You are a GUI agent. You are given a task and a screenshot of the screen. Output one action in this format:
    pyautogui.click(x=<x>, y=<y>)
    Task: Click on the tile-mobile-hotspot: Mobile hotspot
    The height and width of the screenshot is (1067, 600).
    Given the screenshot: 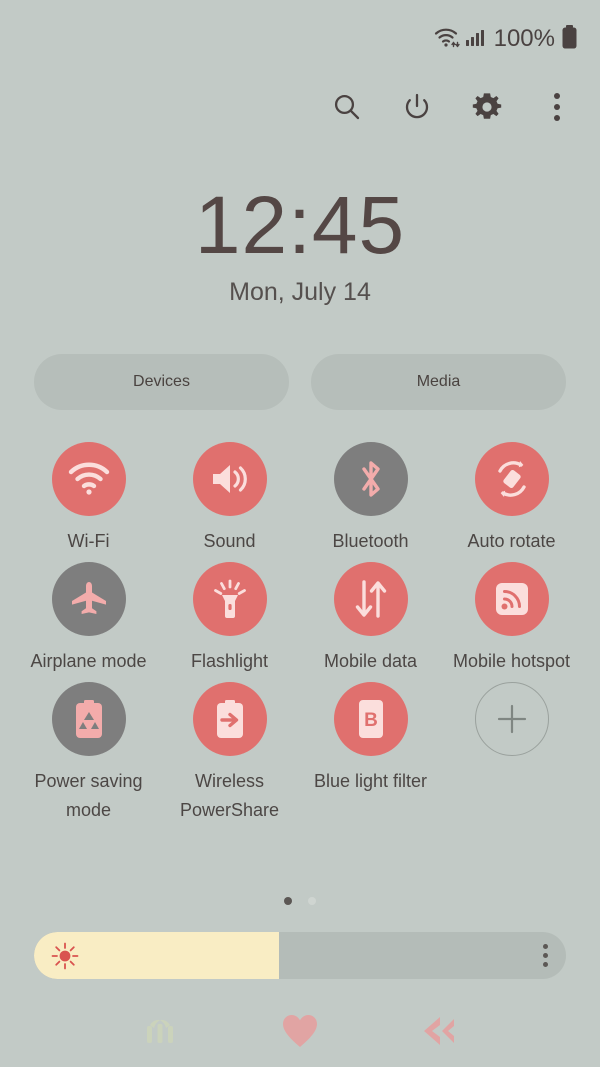 What is the action you would take?
    pyautogui.click(x=511, y=619)
    